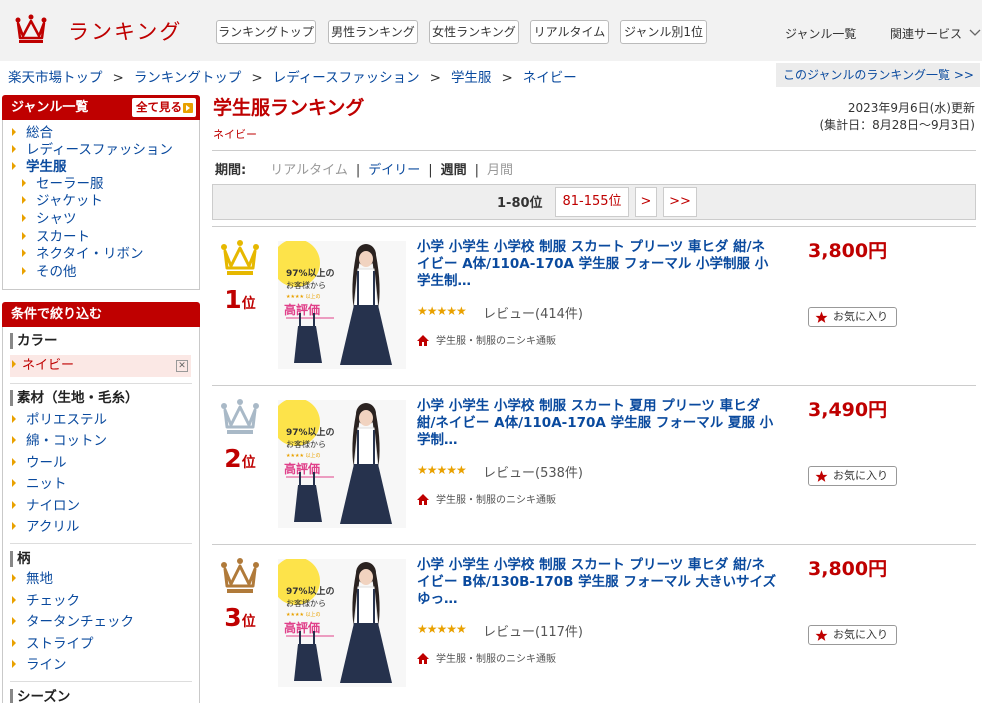 The image size is (982, 703). What do you see at coordinates (975, 32) in the screenshot?
I see `chevron-down-icon` at bounding box center [975, 32].